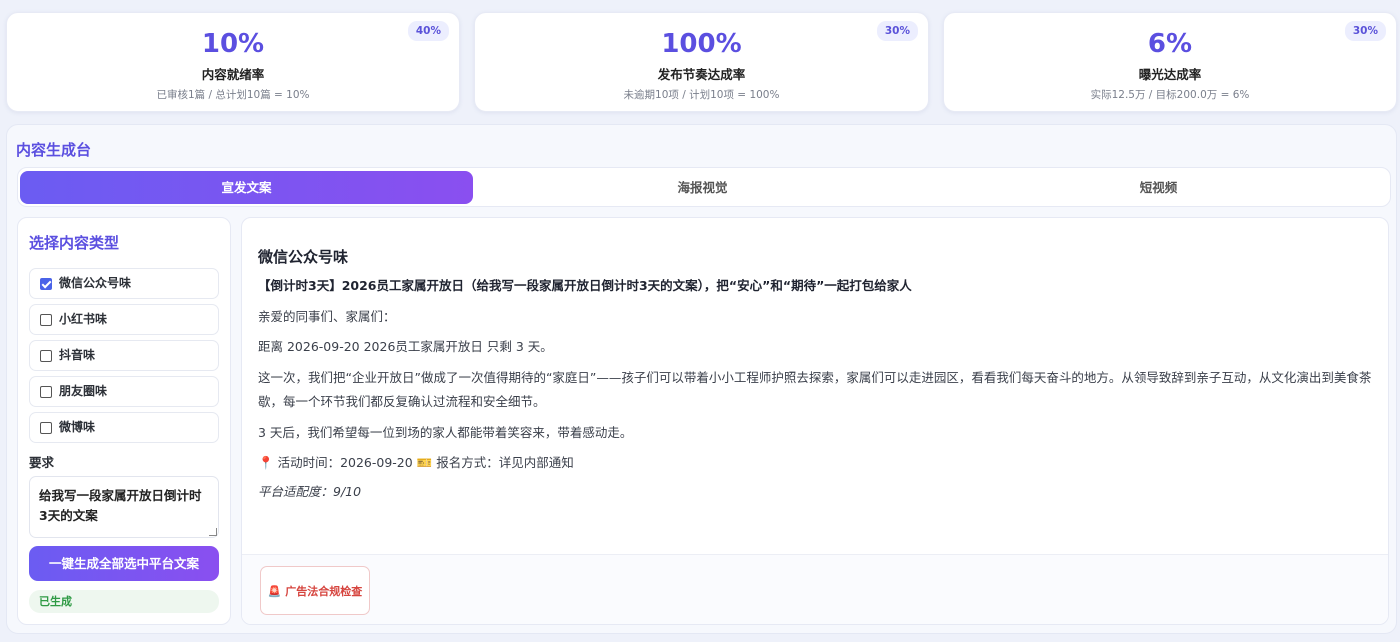 The image size is (1400, 642). I want to click on platform-fit-score: 平台适配度：9/10, so click(310, 491).